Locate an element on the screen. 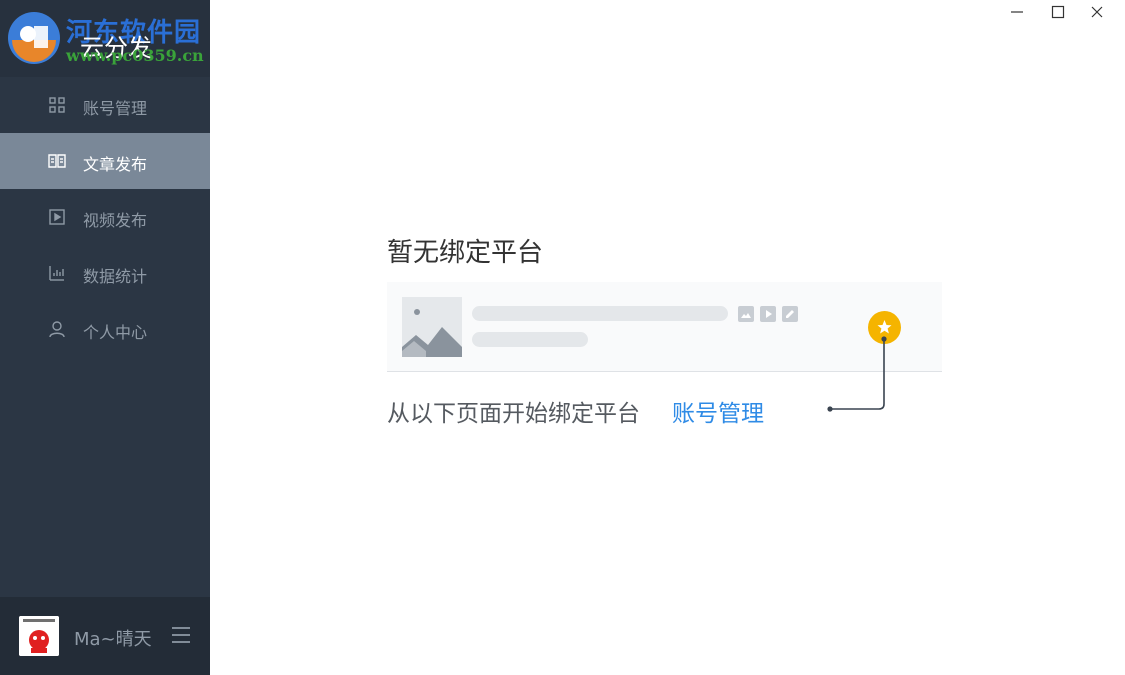  maximize-icon is located at coordinates (1058, 12).